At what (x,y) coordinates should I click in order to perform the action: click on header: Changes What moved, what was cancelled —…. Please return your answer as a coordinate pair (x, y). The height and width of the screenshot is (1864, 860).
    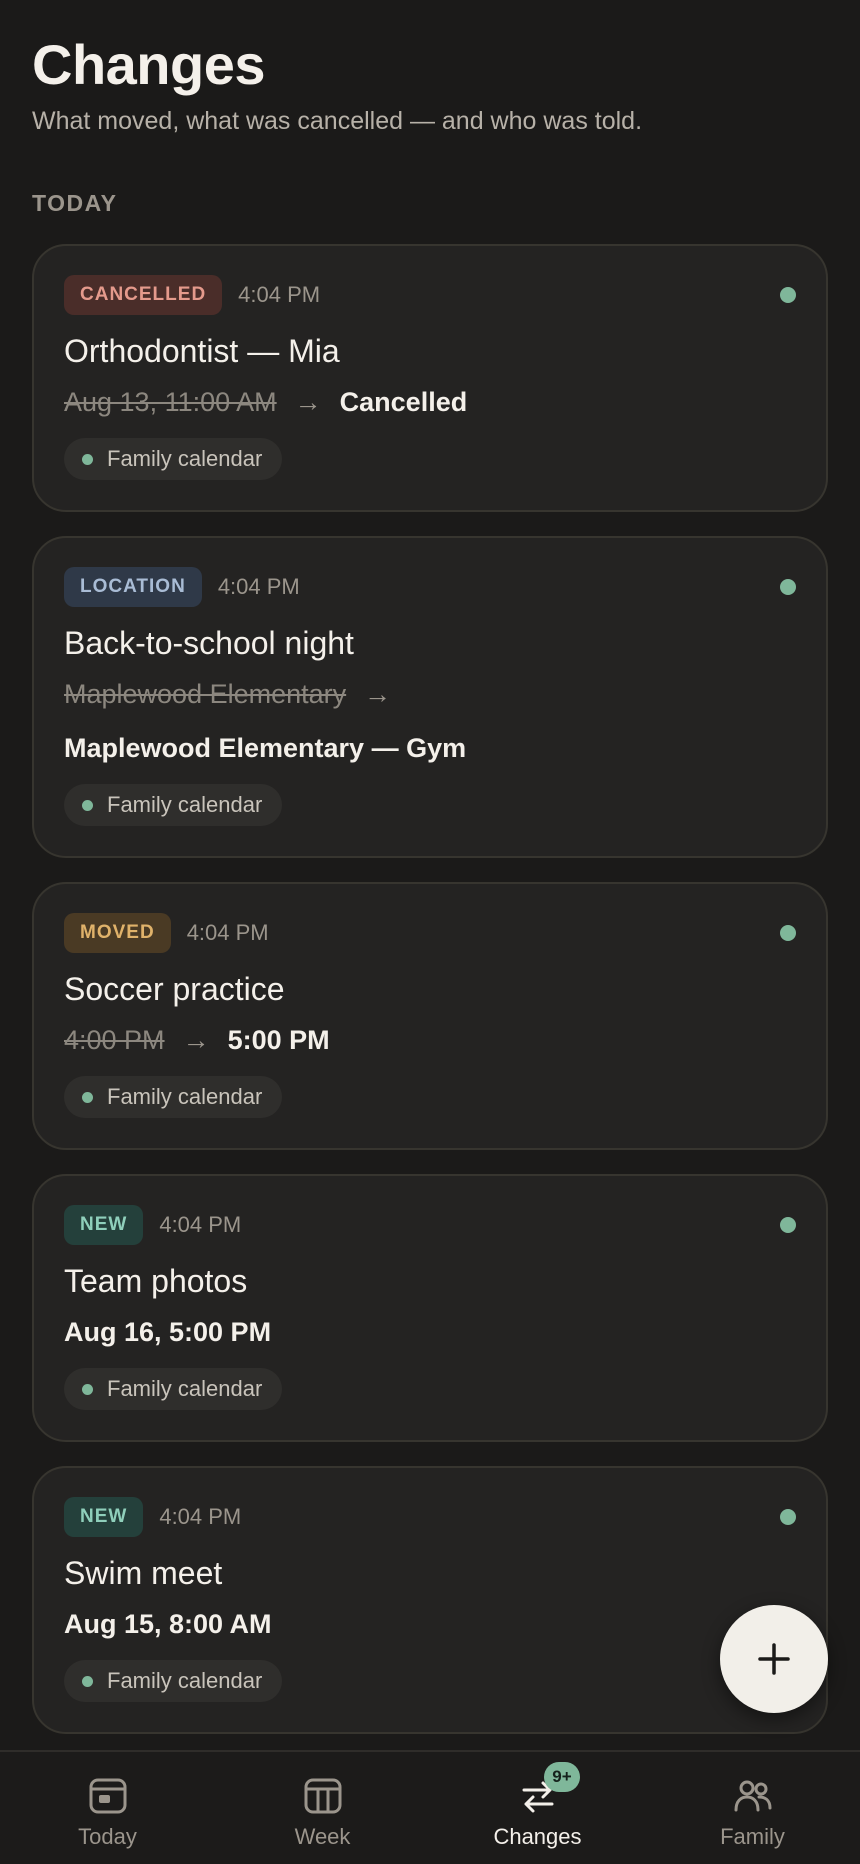
    Looking at the image, I should click on (430, 84).